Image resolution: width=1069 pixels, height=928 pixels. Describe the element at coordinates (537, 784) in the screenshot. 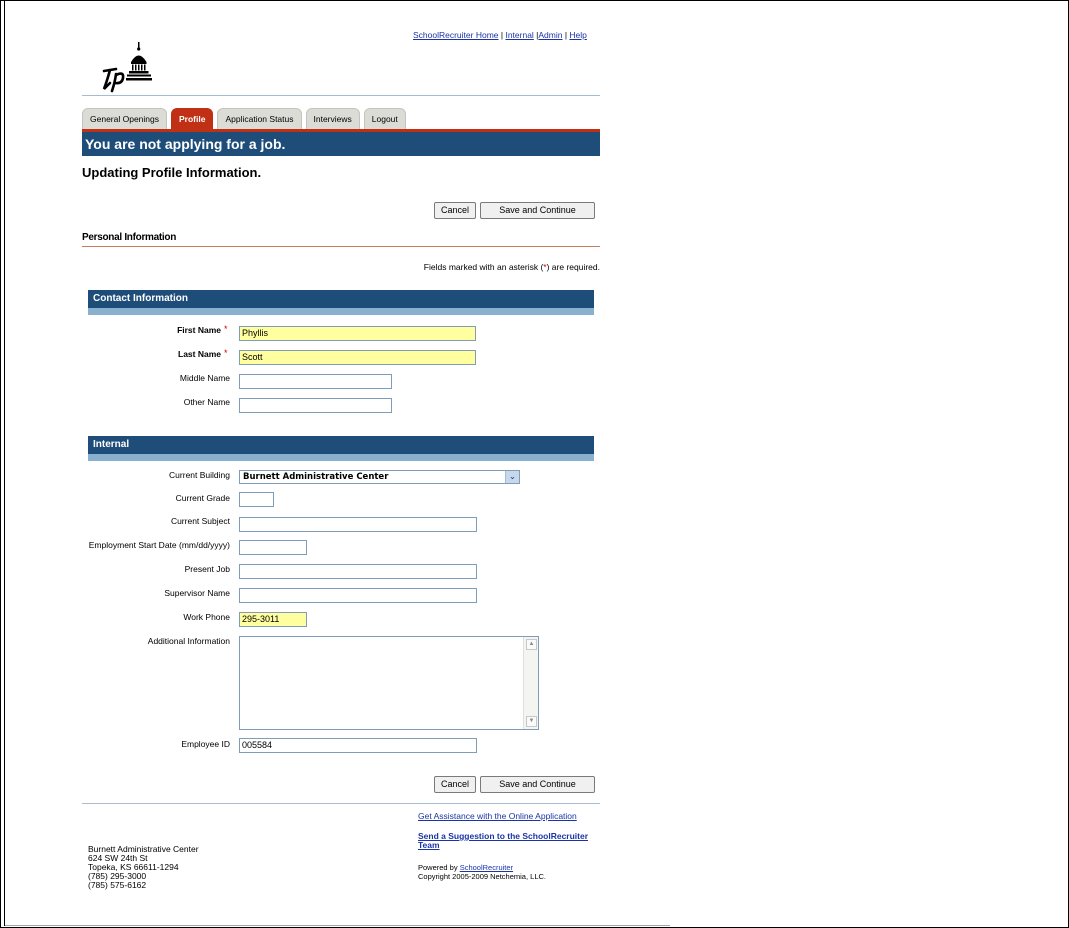

I see `save-and-continue-button-bottom: Save and Continue` at that location.